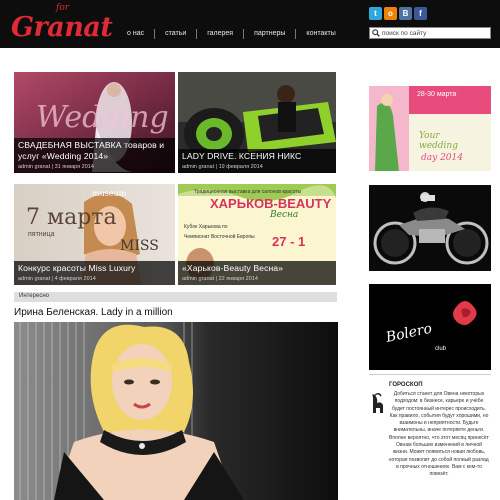 The height and width of the screenshot is (500, 500). I want to click on wedding-day-ad-line2: Your, so click(429, 136).